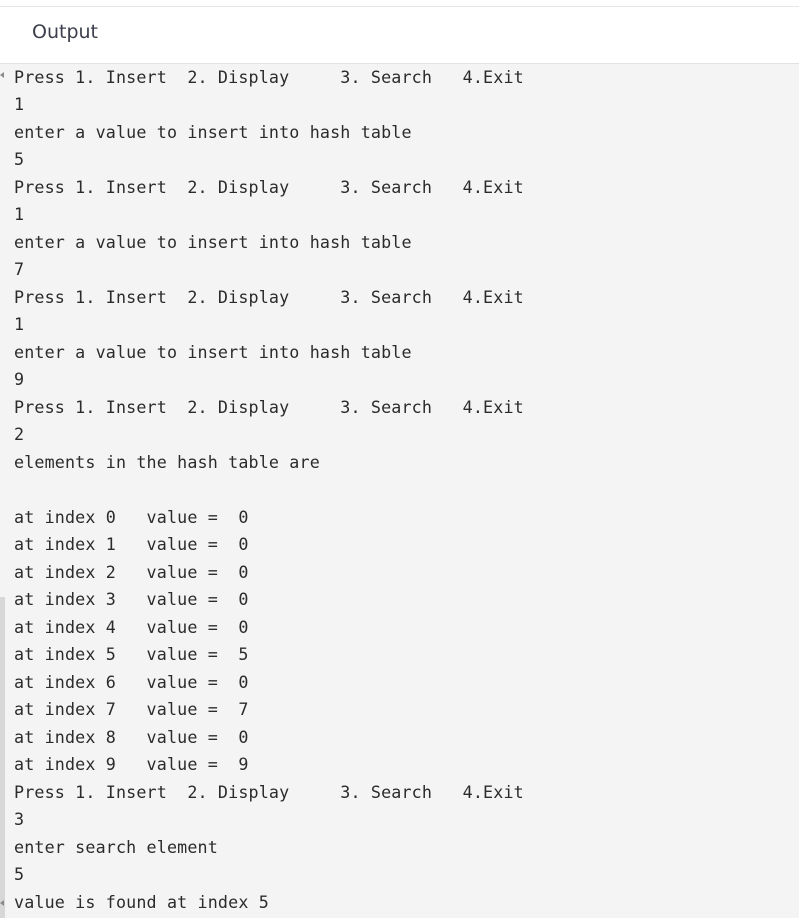 This screenshot has width=799, height=918. What do you see at coordinates (131, 682) in the screenshot?
I see `console-line: at index 6 value = 0` at bounding box center [131, 682].